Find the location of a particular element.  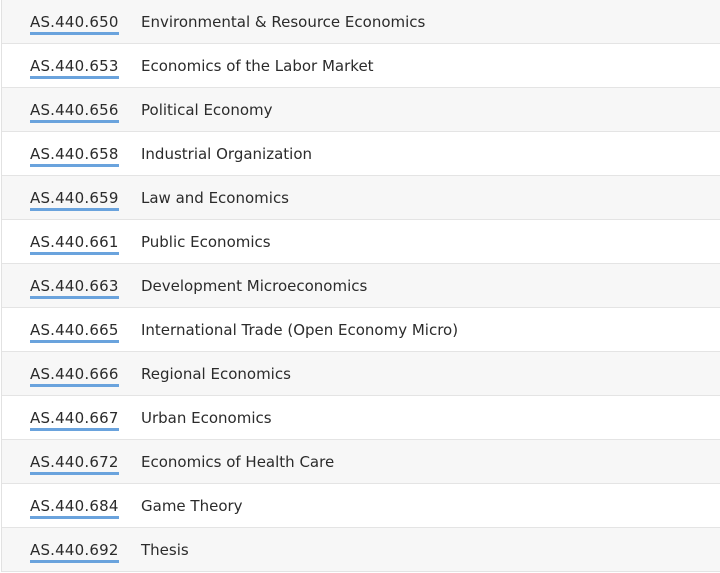

course-code-cell: AS.440.667 is located at coordinates (71, 418).